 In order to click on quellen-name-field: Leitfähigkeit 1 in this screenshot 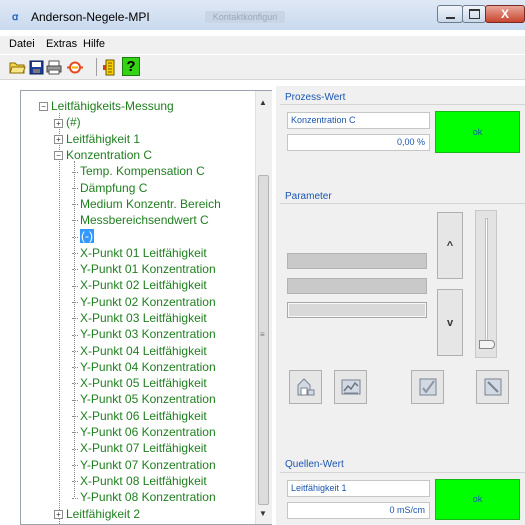, I will do `click(358, 488)`.